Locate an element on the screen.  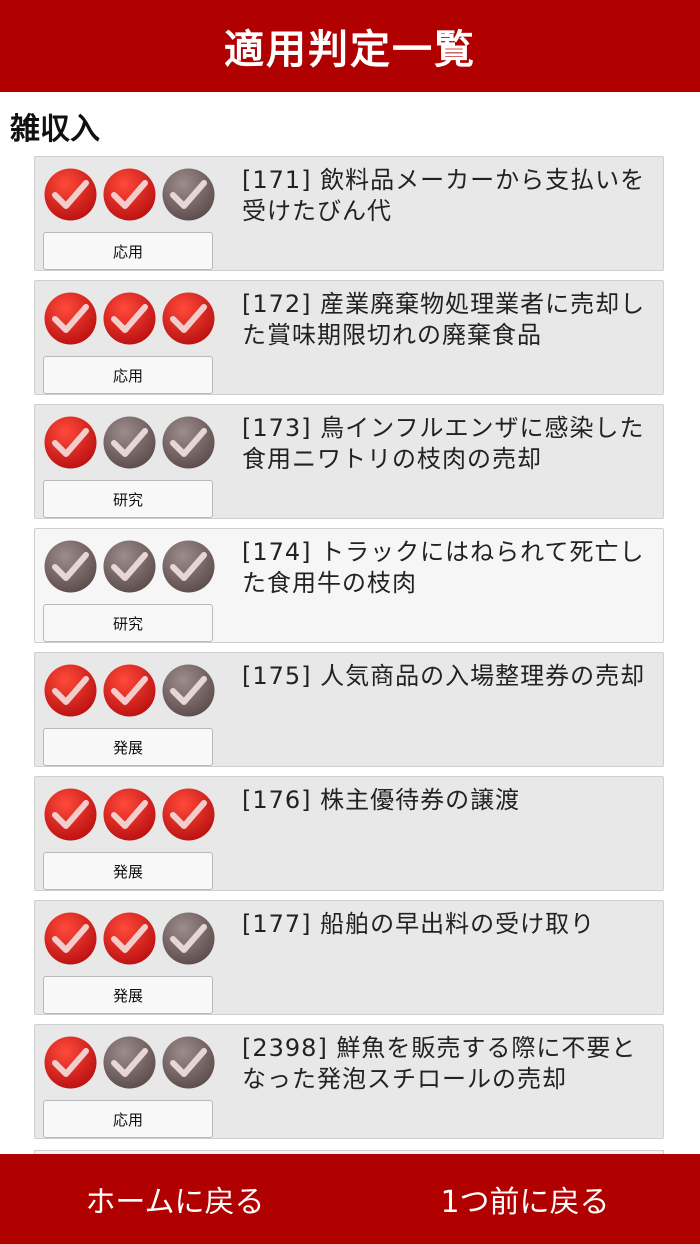
item-title: [177] 船舶の早出料の受け取り is located at coordinates (419, 924).